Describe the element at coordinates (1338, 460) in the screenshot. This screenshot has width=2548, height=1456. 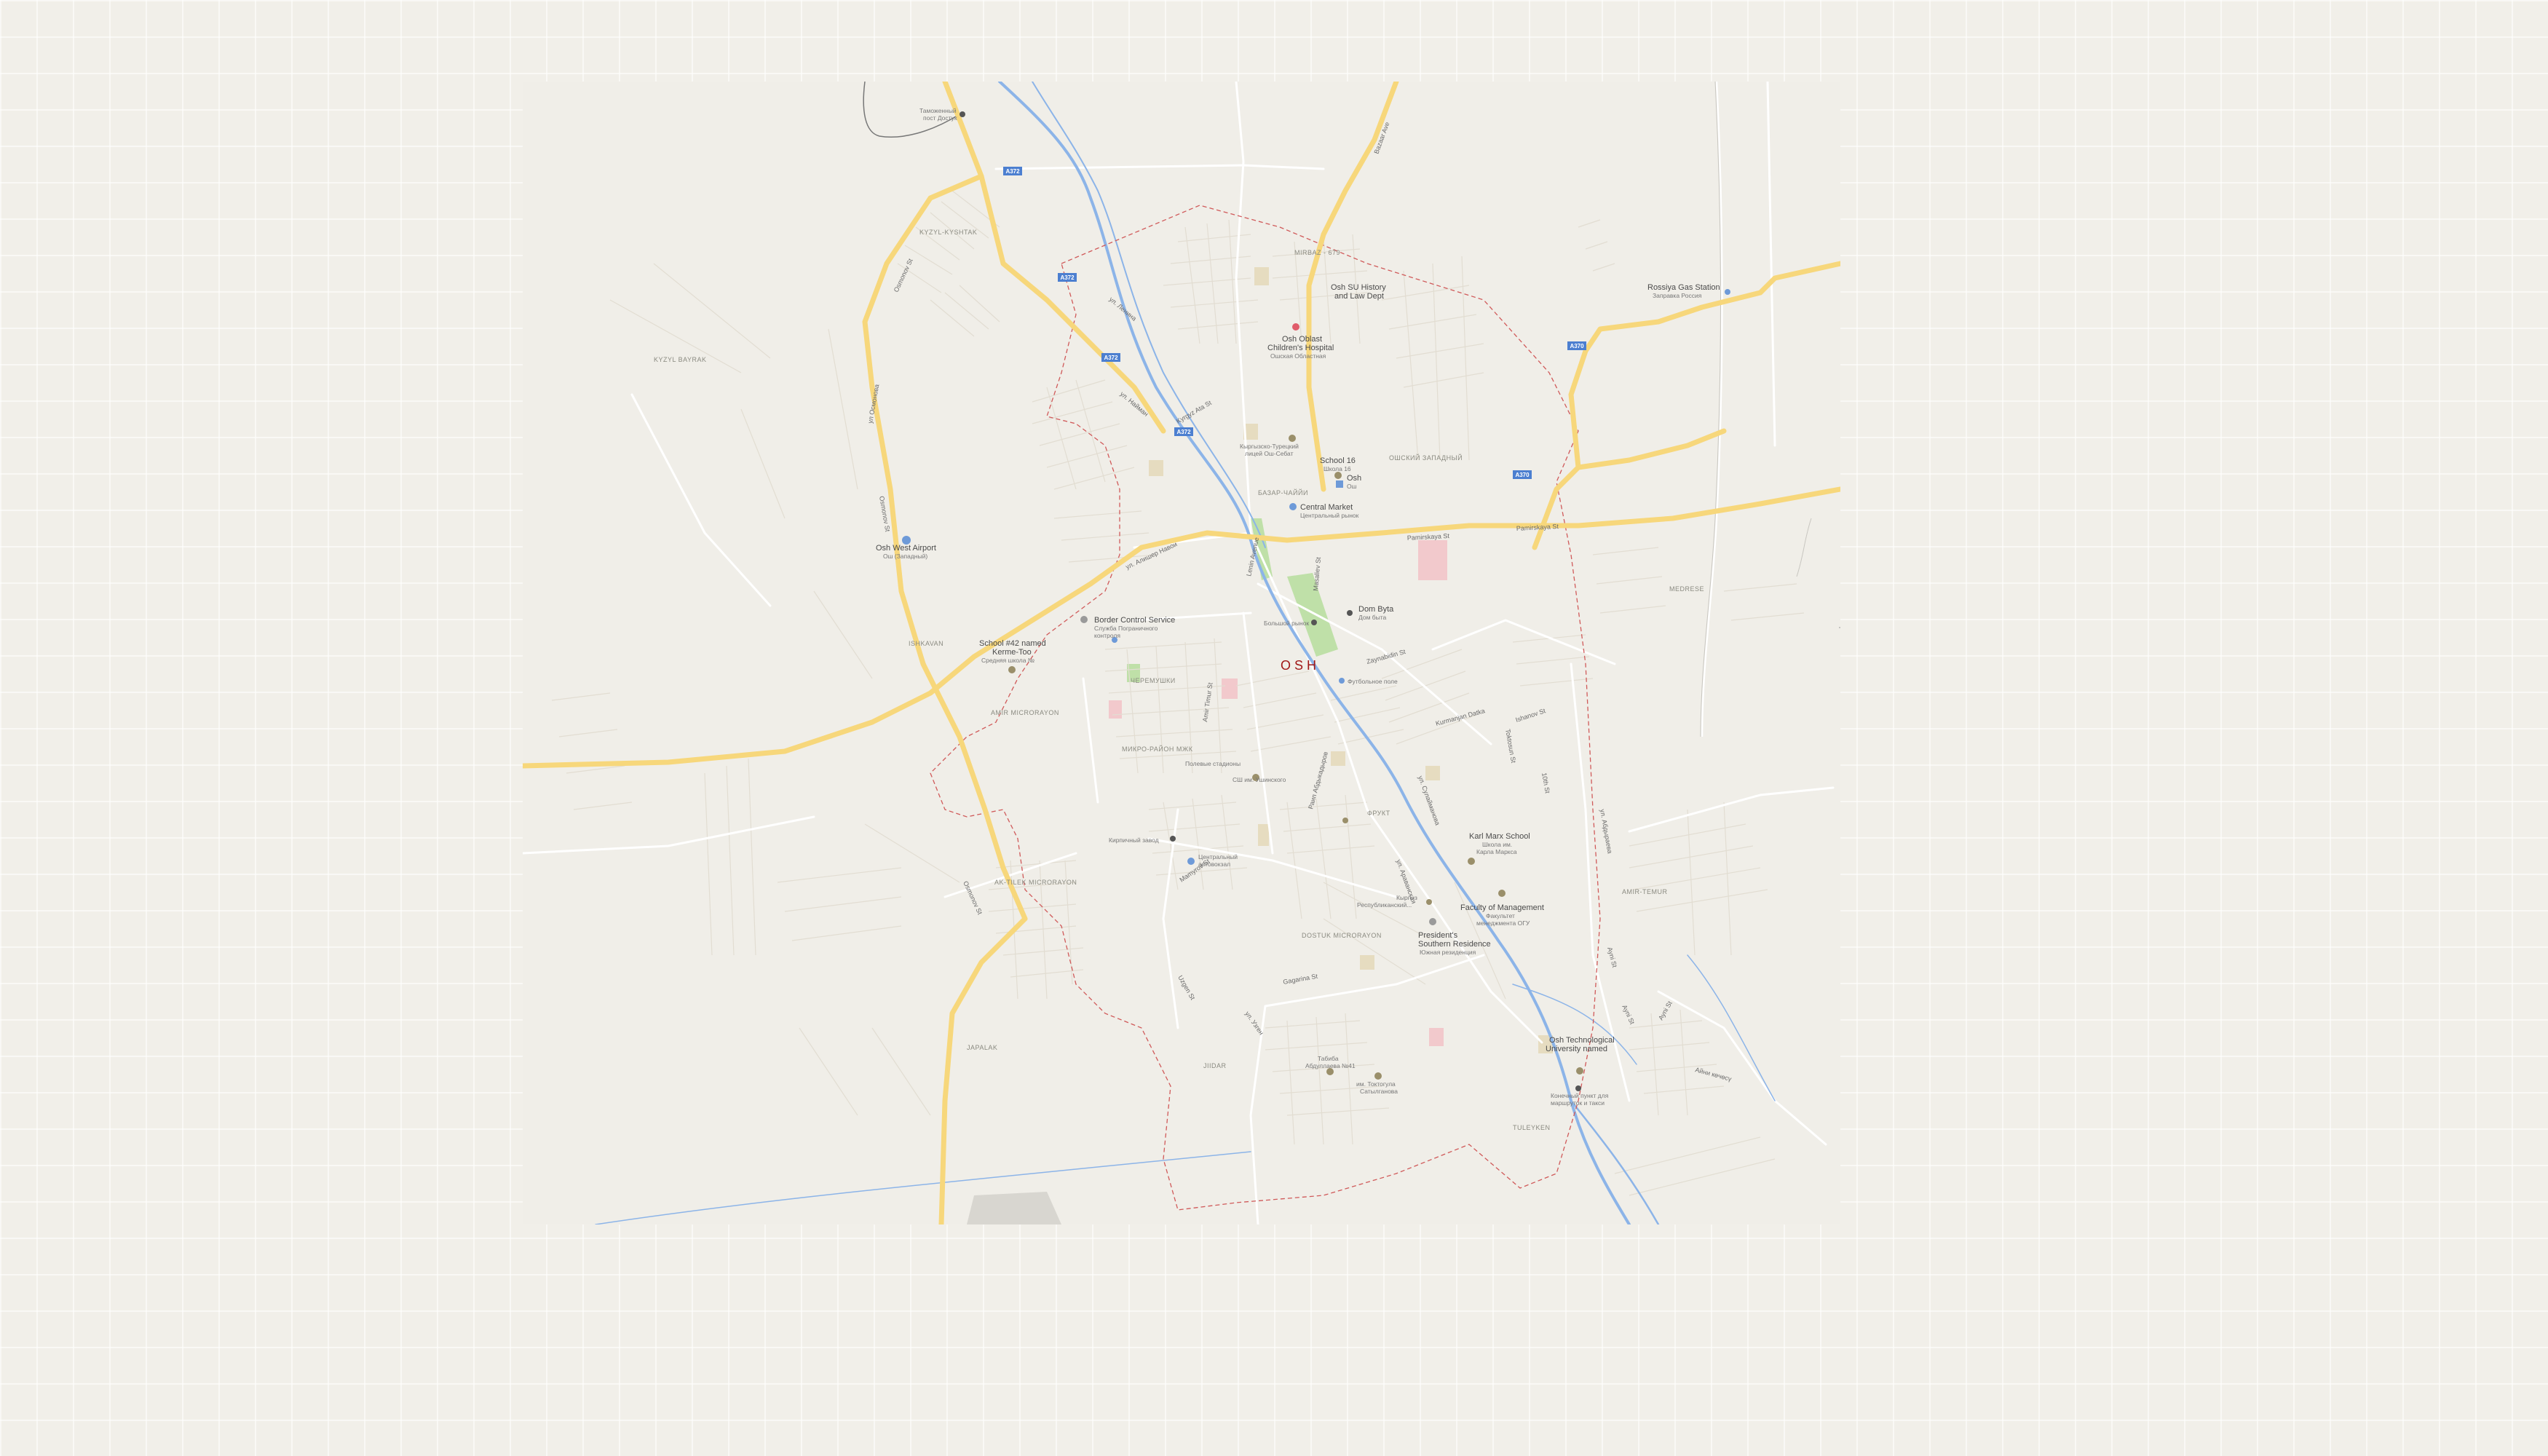
I see `poi-label: School 16` at that location.